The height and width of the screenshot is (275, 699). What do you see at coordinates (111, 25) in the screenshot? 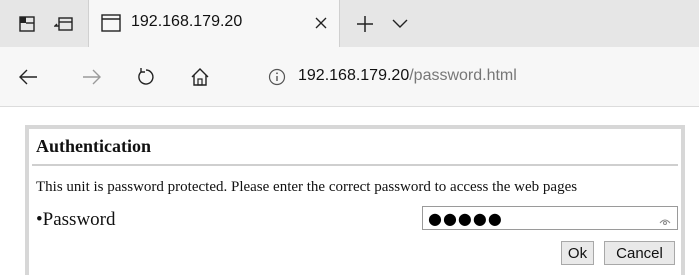
I see `page-icon` at bounding box center [111, 25].